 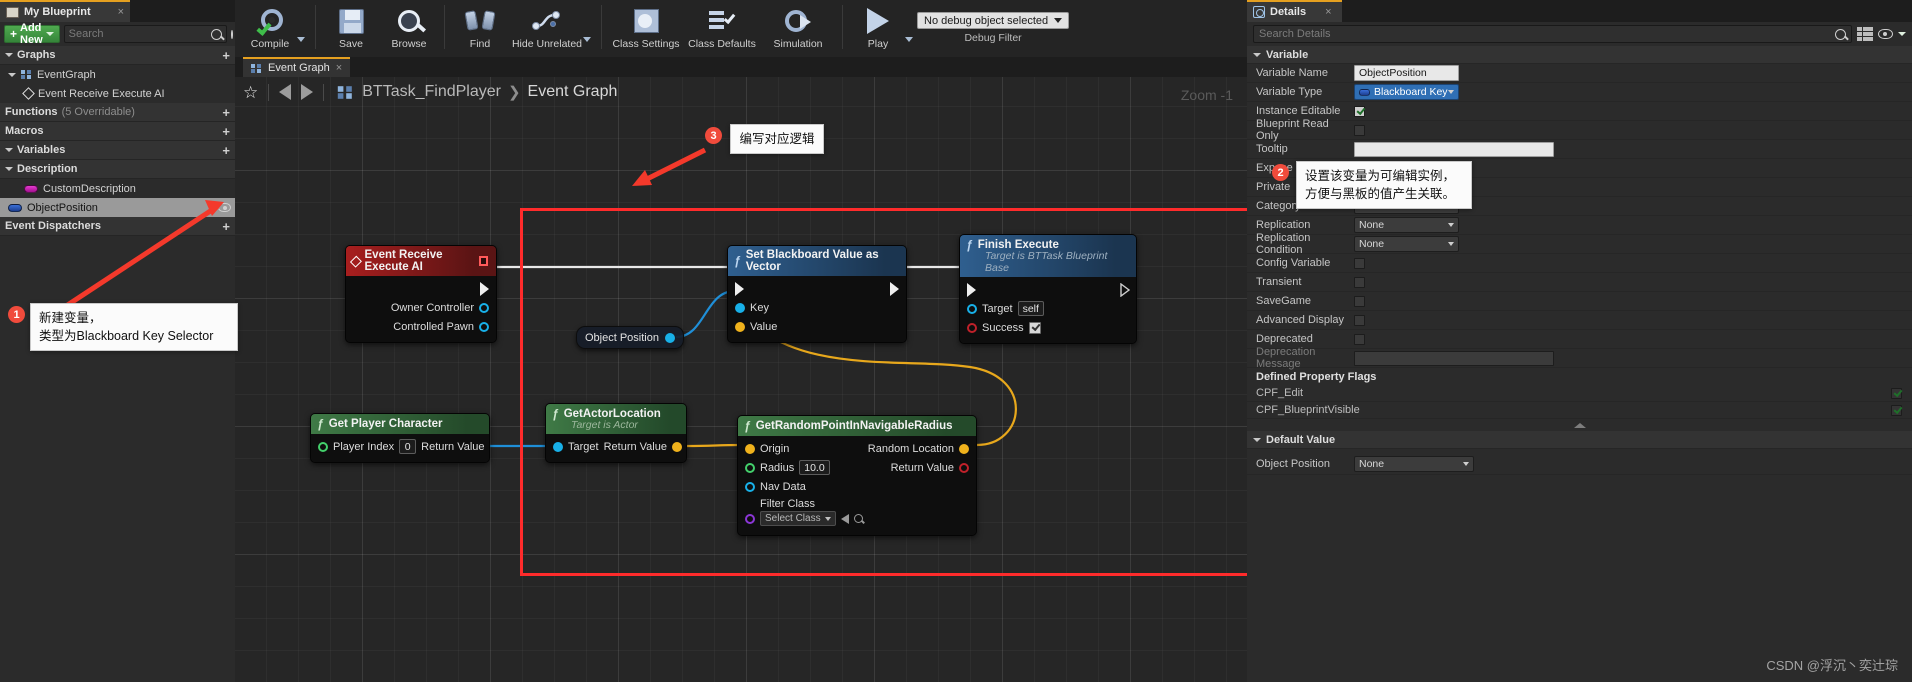 What do you see at coordinates (307, 92) in the screenshot?
I see `forward-arrow-icon` at bounding box center [307, 92].